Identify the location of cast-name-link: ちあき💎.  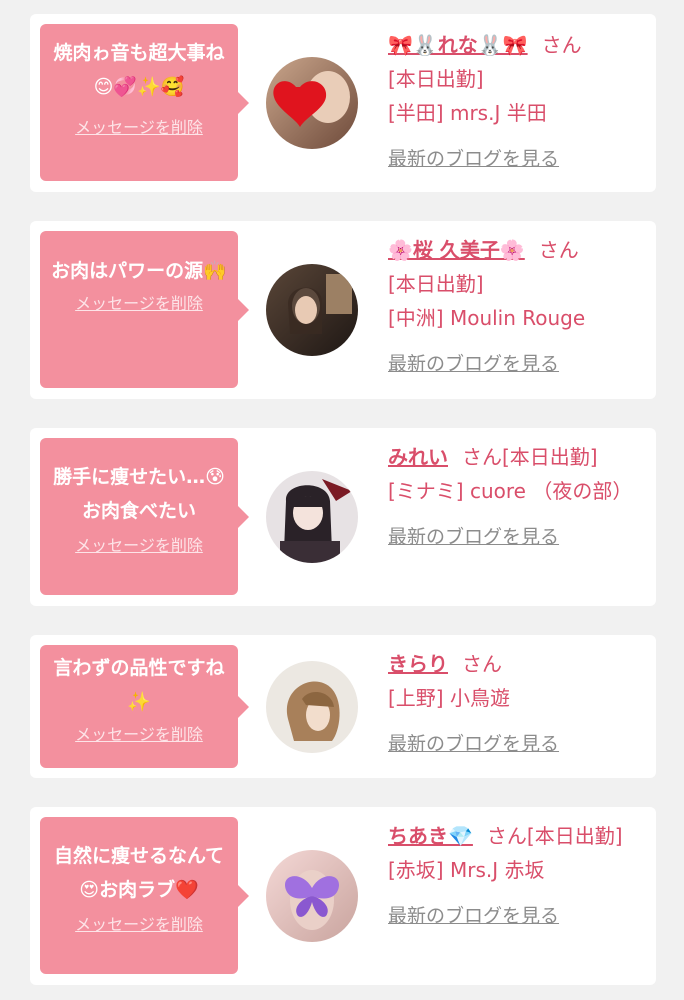
(430, 836).